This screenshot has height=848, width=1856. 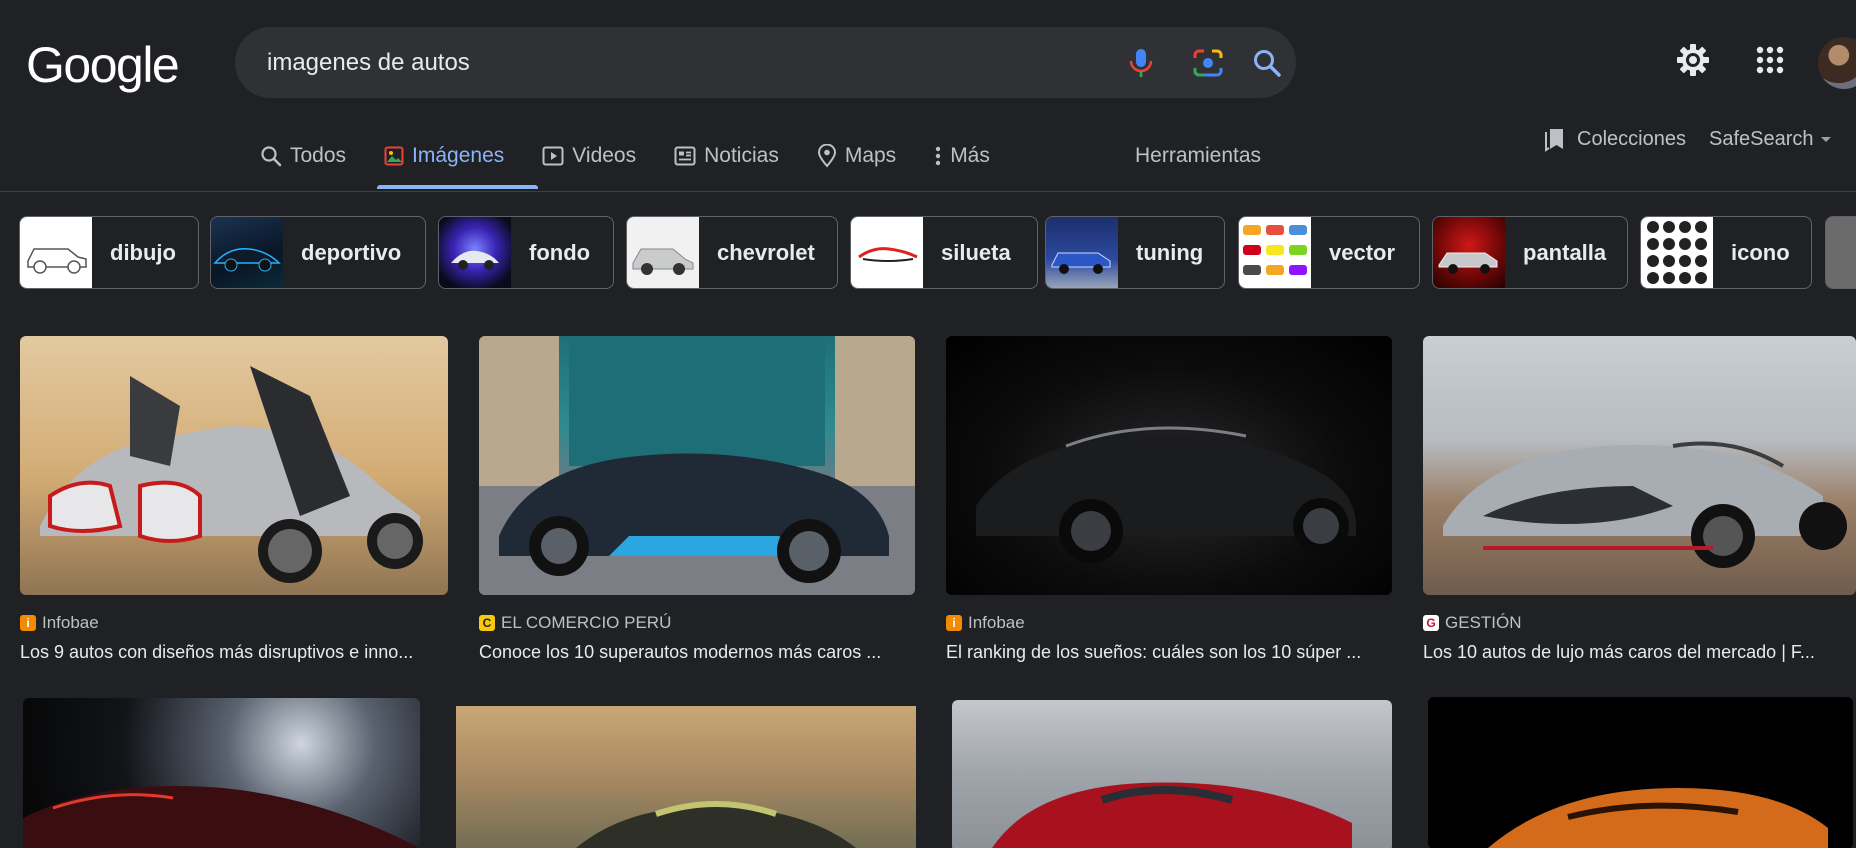 What do you see at coordinates (1554, 140) in the screenshot?
I see `bookmark-icon` at bounding box center [1554, 140].